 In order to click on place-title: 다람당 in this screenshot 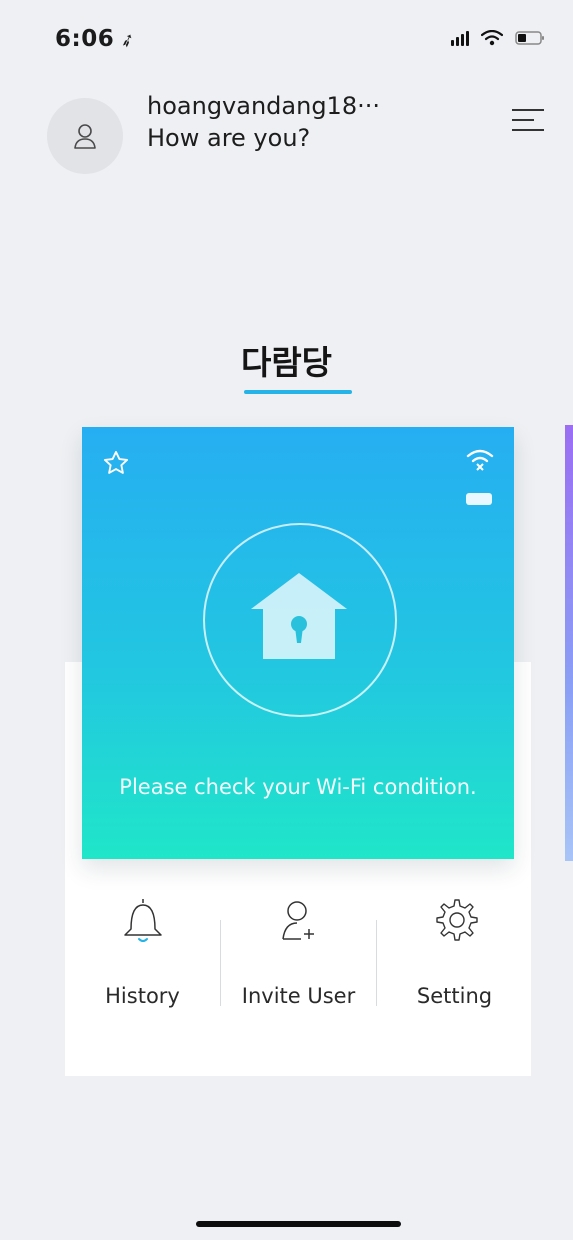, I will do `click(286, 362)`.